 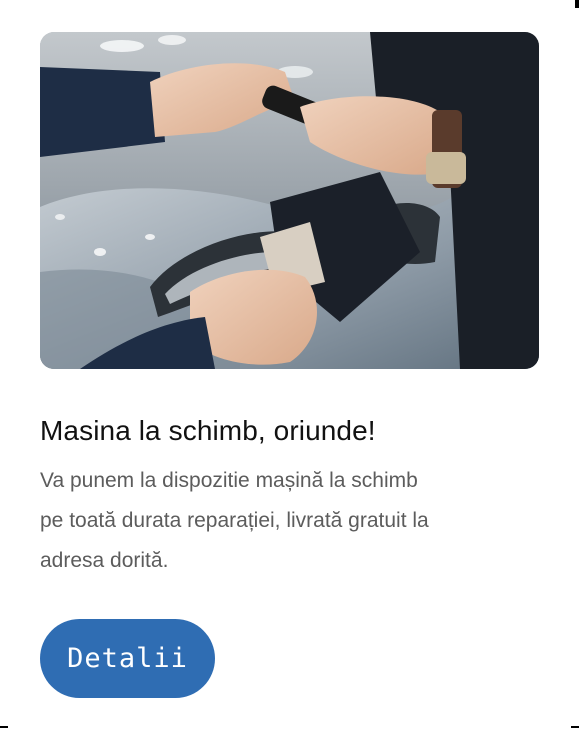 What do you see at coordinates (575, 727) in the screenshot?
I see `corner-mark-bottom-right` at bounding box center [575, 727].